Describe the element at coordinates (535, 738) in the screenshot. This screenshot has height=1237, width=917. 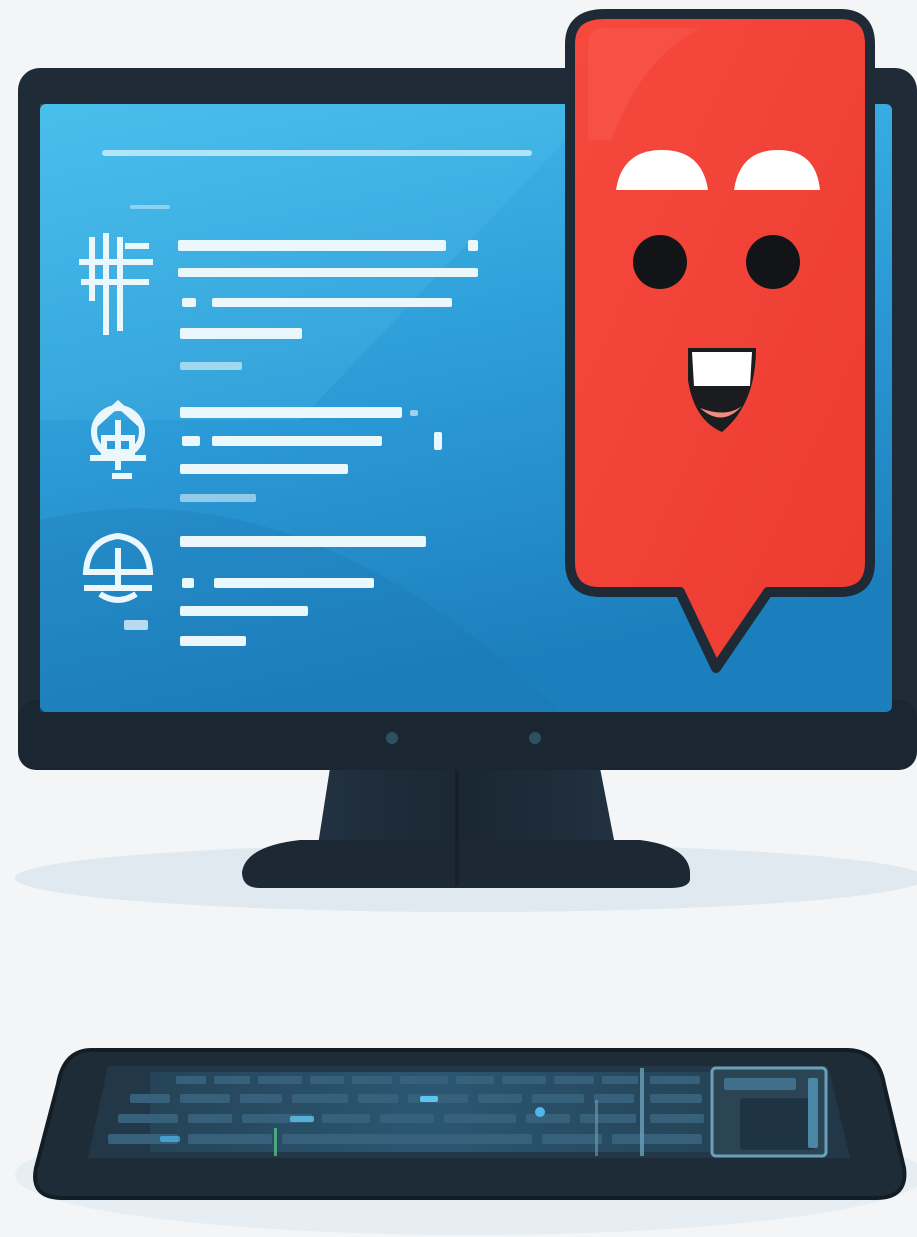
I see `sensor-led-icon` at that location.